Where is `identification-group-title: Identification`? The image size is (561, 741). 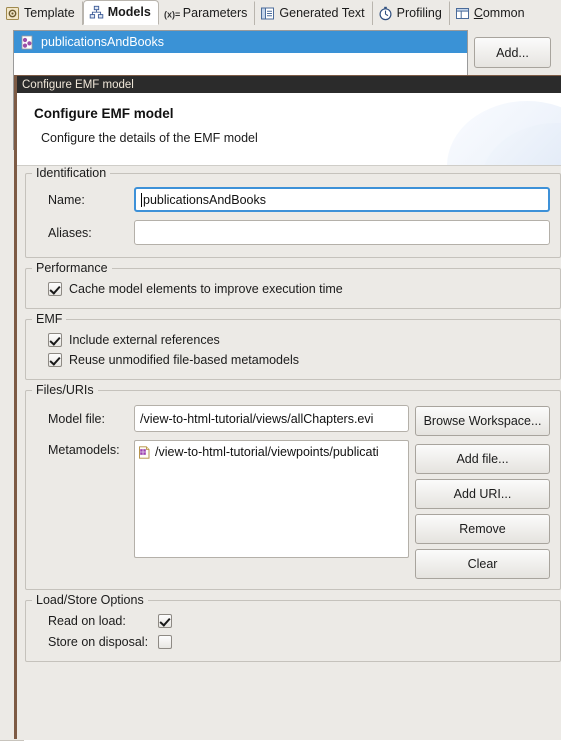 identification-group-title: Identification is located at coordinates (71, 173).